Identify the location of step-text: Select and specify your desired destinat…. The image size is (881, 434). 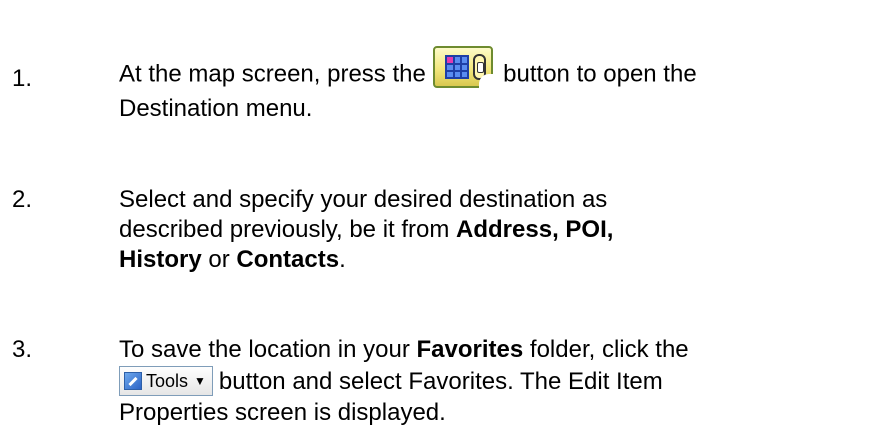
(366, 229).